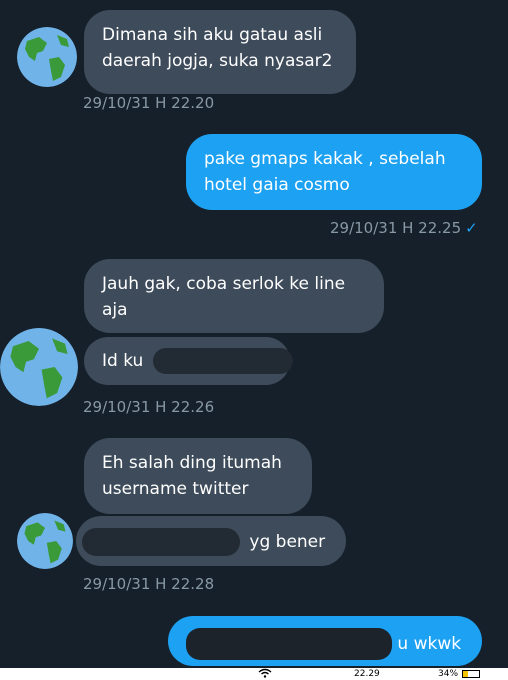  Describe the element at coordinates (123, 361) in the screenshot. I see `message-text: Id ku` at that location.